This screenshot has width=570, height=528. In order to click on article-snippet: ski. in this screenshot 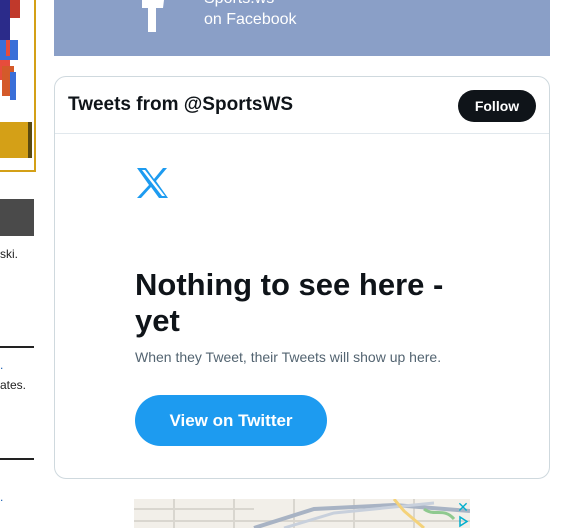, I will do `click(9, 254)`.